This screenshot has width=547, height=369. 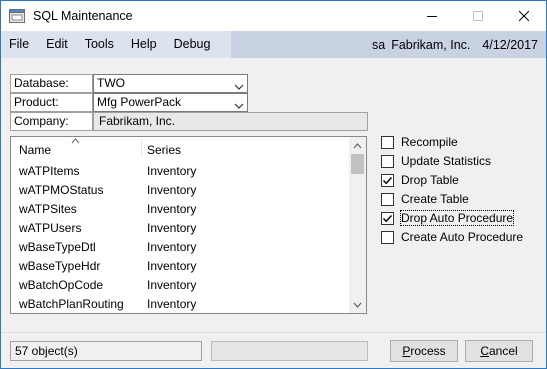 I want to click on process-accelerator: P, so click(x=406, y=351).